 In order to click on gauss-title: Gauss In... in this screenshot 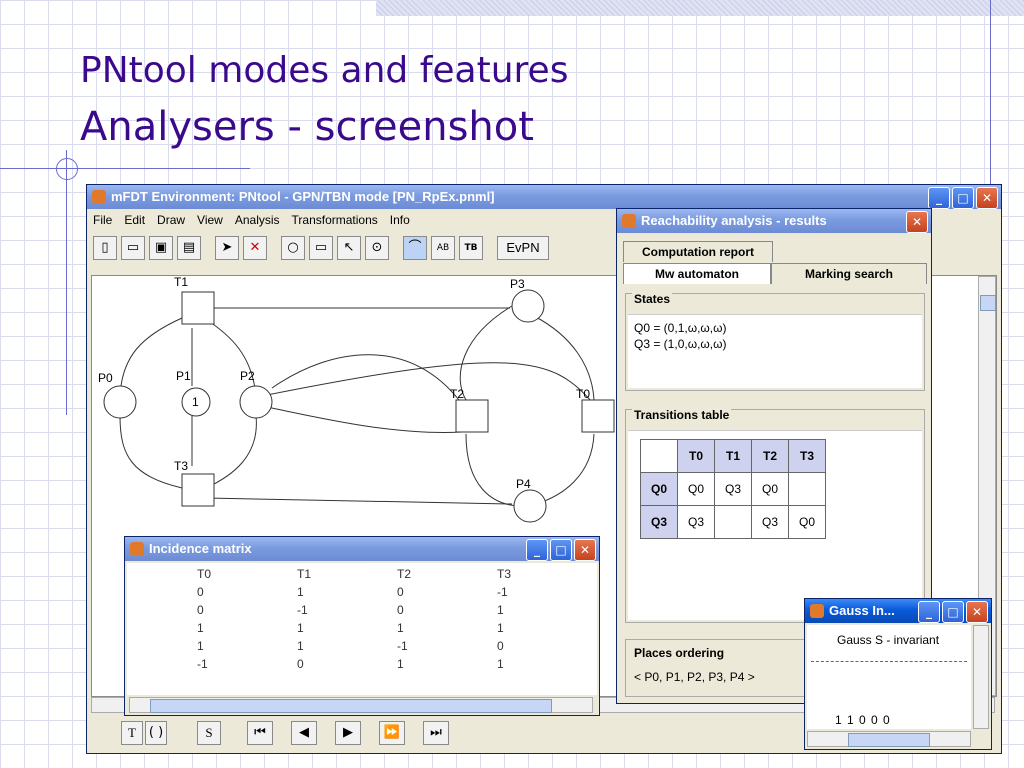, I will do `click(862, 610)`.